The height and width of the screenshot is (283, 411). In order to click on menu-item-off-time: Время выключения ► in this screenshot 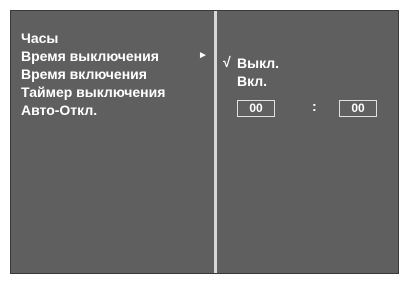, I will do `click(116, 56)`.